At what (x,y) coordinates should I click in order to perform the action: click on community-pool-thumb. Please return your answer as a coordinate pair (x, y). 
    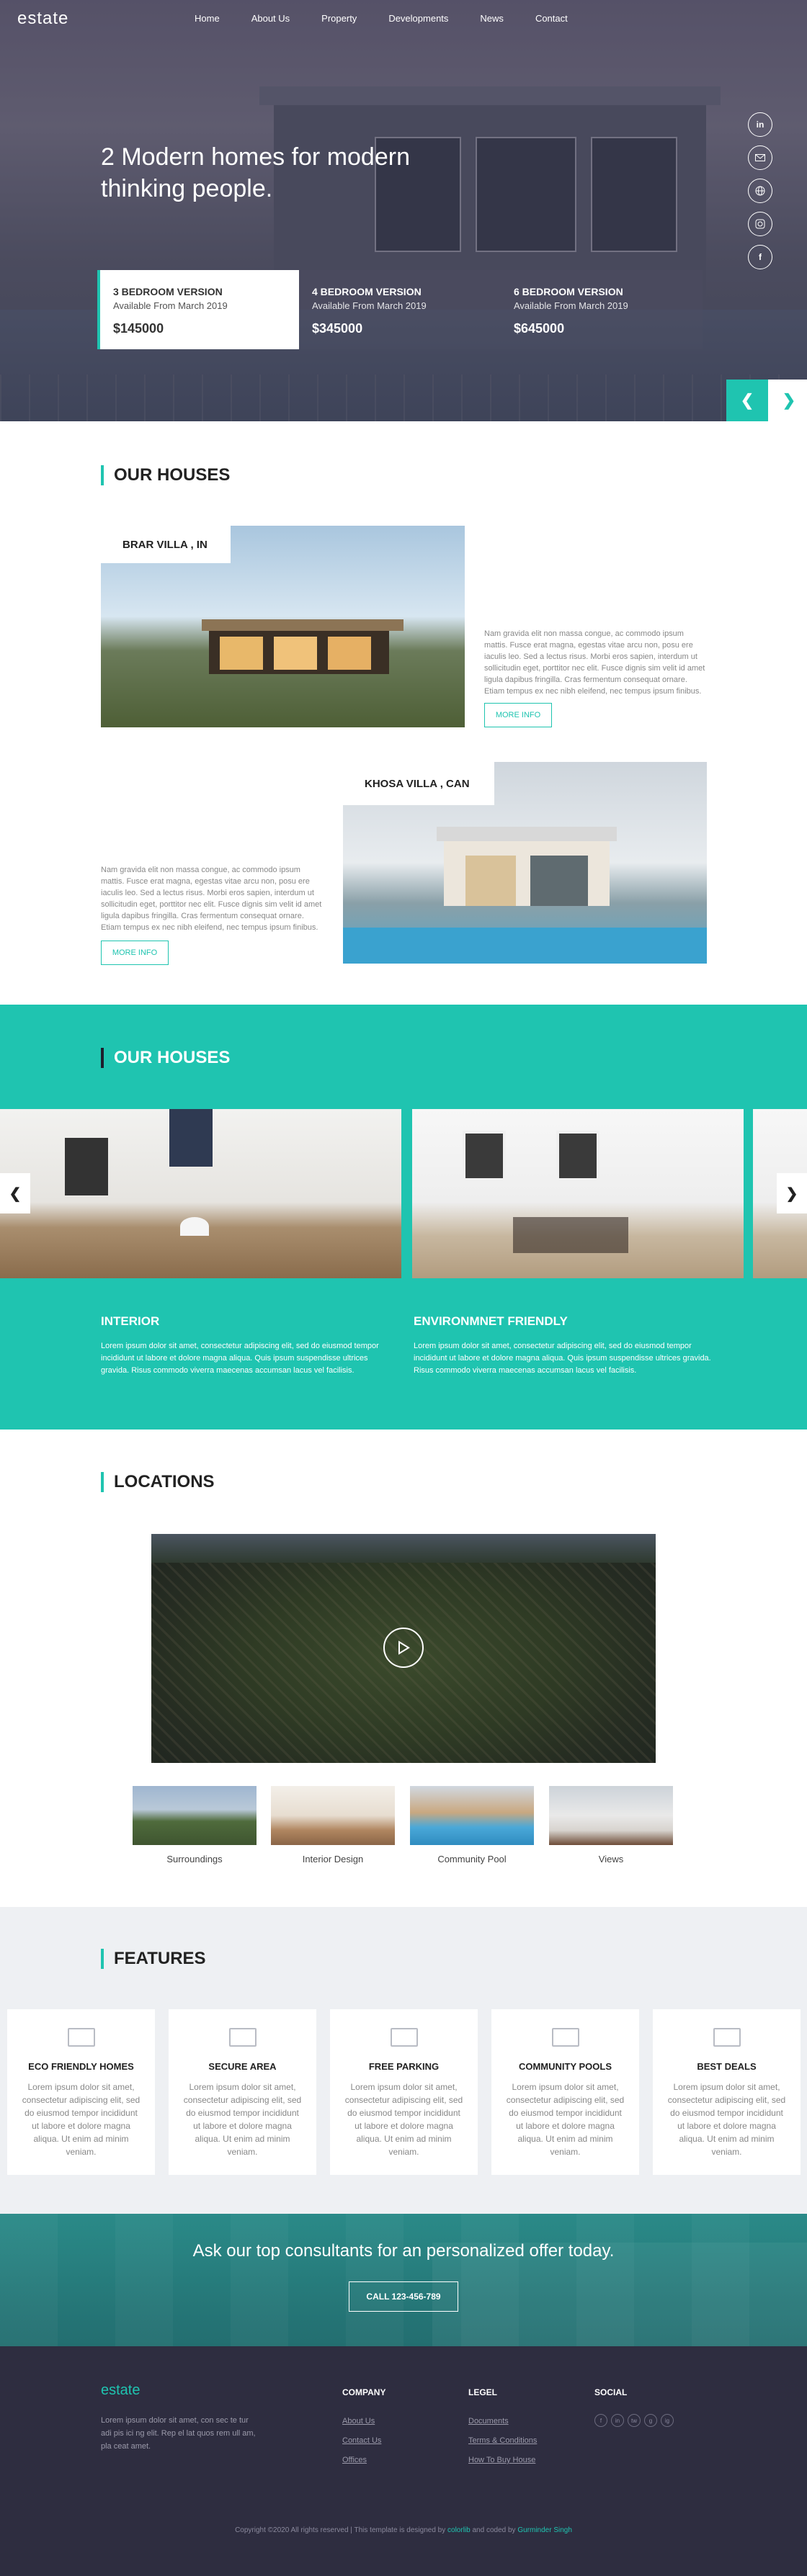
    Looking at the image, I should click on (472, 1815).